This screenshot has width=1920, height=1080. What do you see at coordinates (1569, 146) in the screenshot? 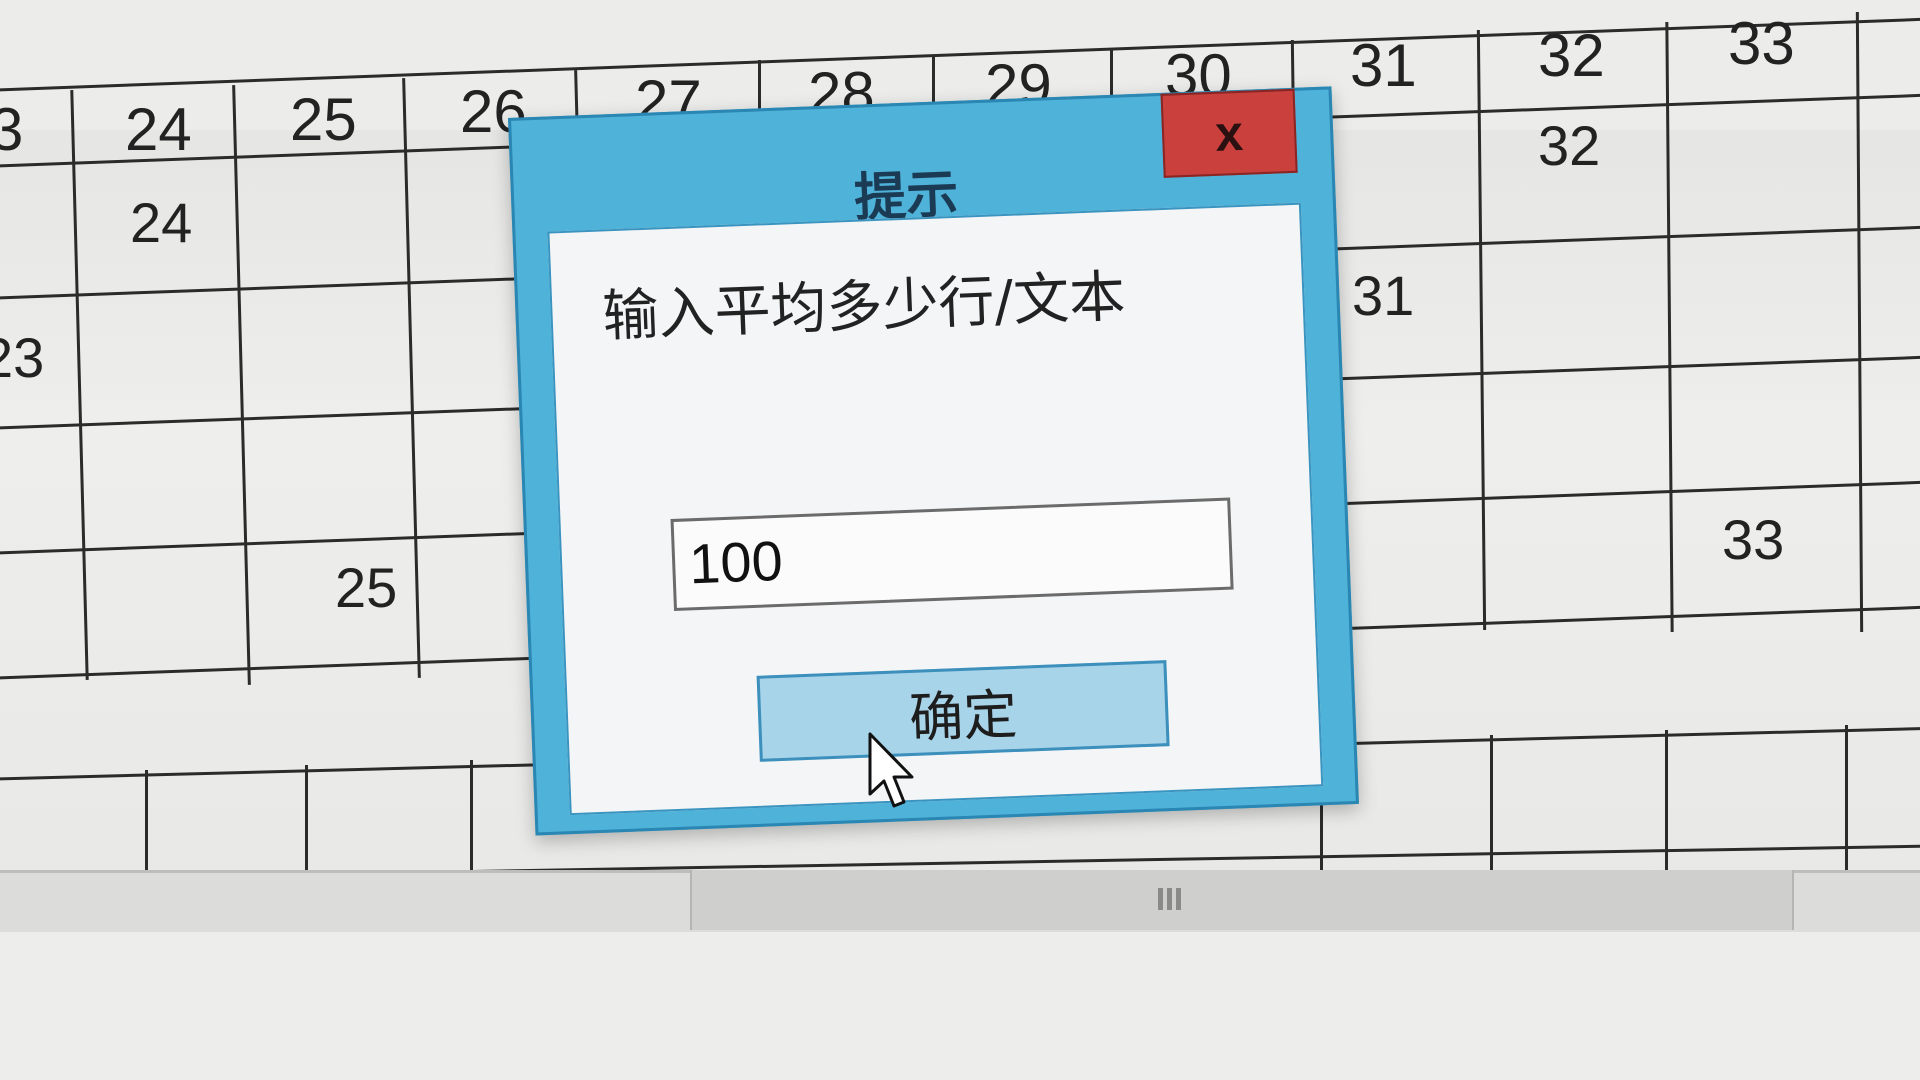
I see `table-cell: 32` at bounding box center [1569, 146].